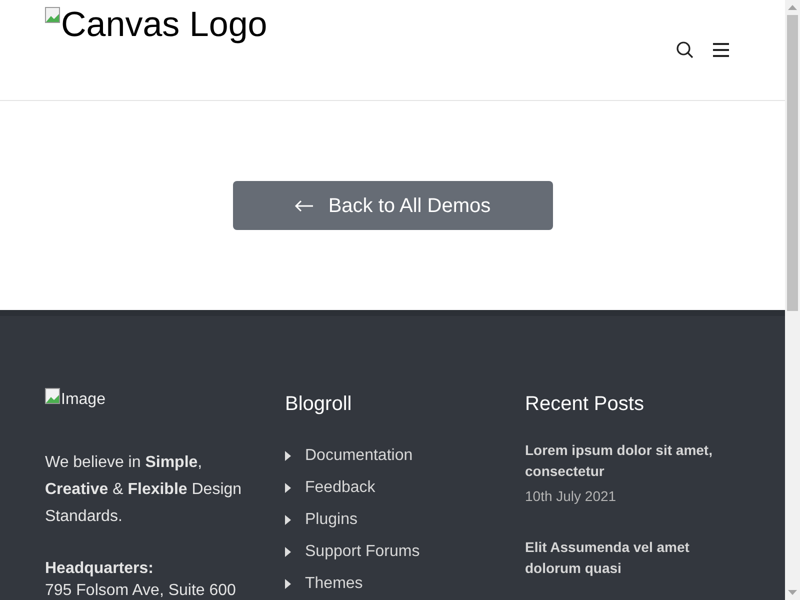 The width and height of the screenshot is (800, 600). I want to click on about-text: We believe in Simple, Creative & Flexible Design Standards., so click(144, 490).